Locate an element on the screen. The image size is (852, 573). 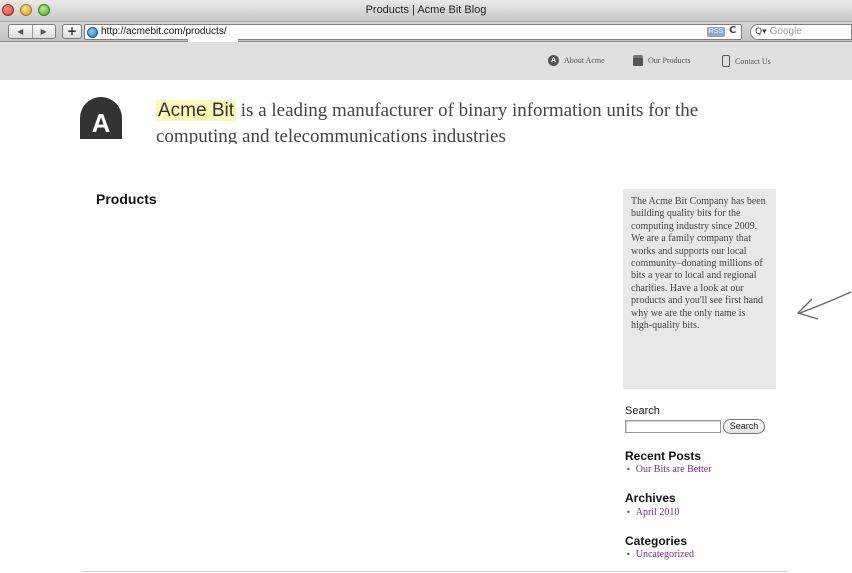
window-titlebar: Products | Acme Bit Blog is located at coordinates (426, 11).